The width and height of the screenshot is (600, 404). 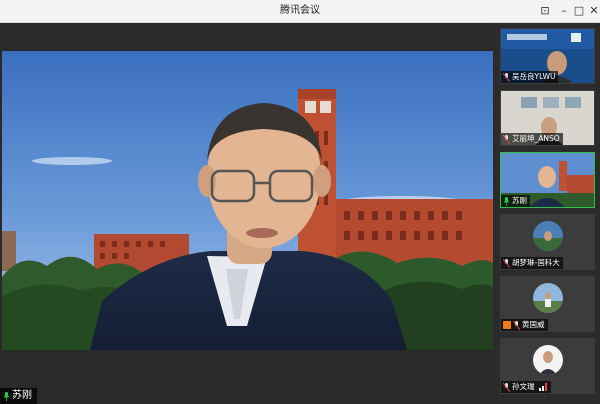 I want to click on share-screen-icon, so click(x=507, y=325).